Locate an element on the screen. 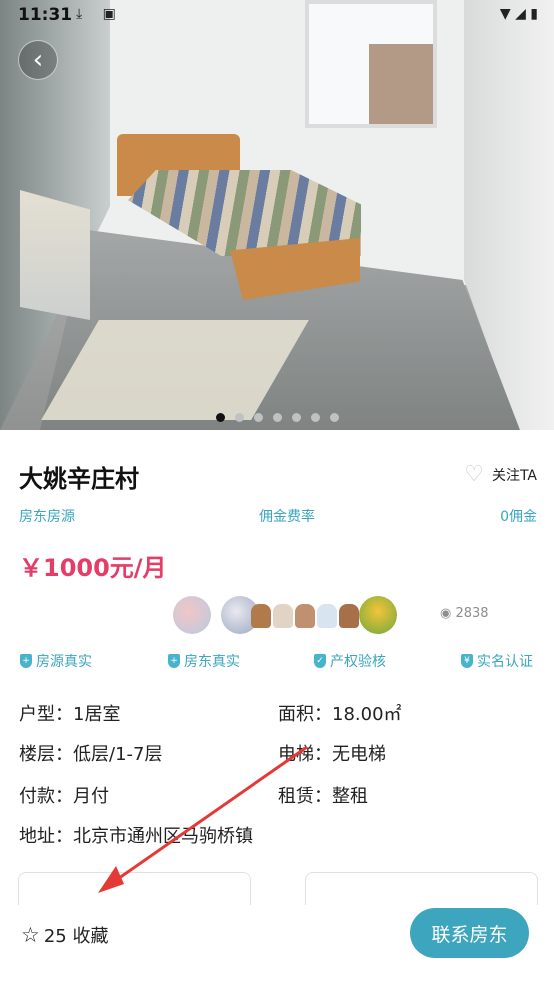  source-label: 房东房源 is located at coordinates (47, 517).